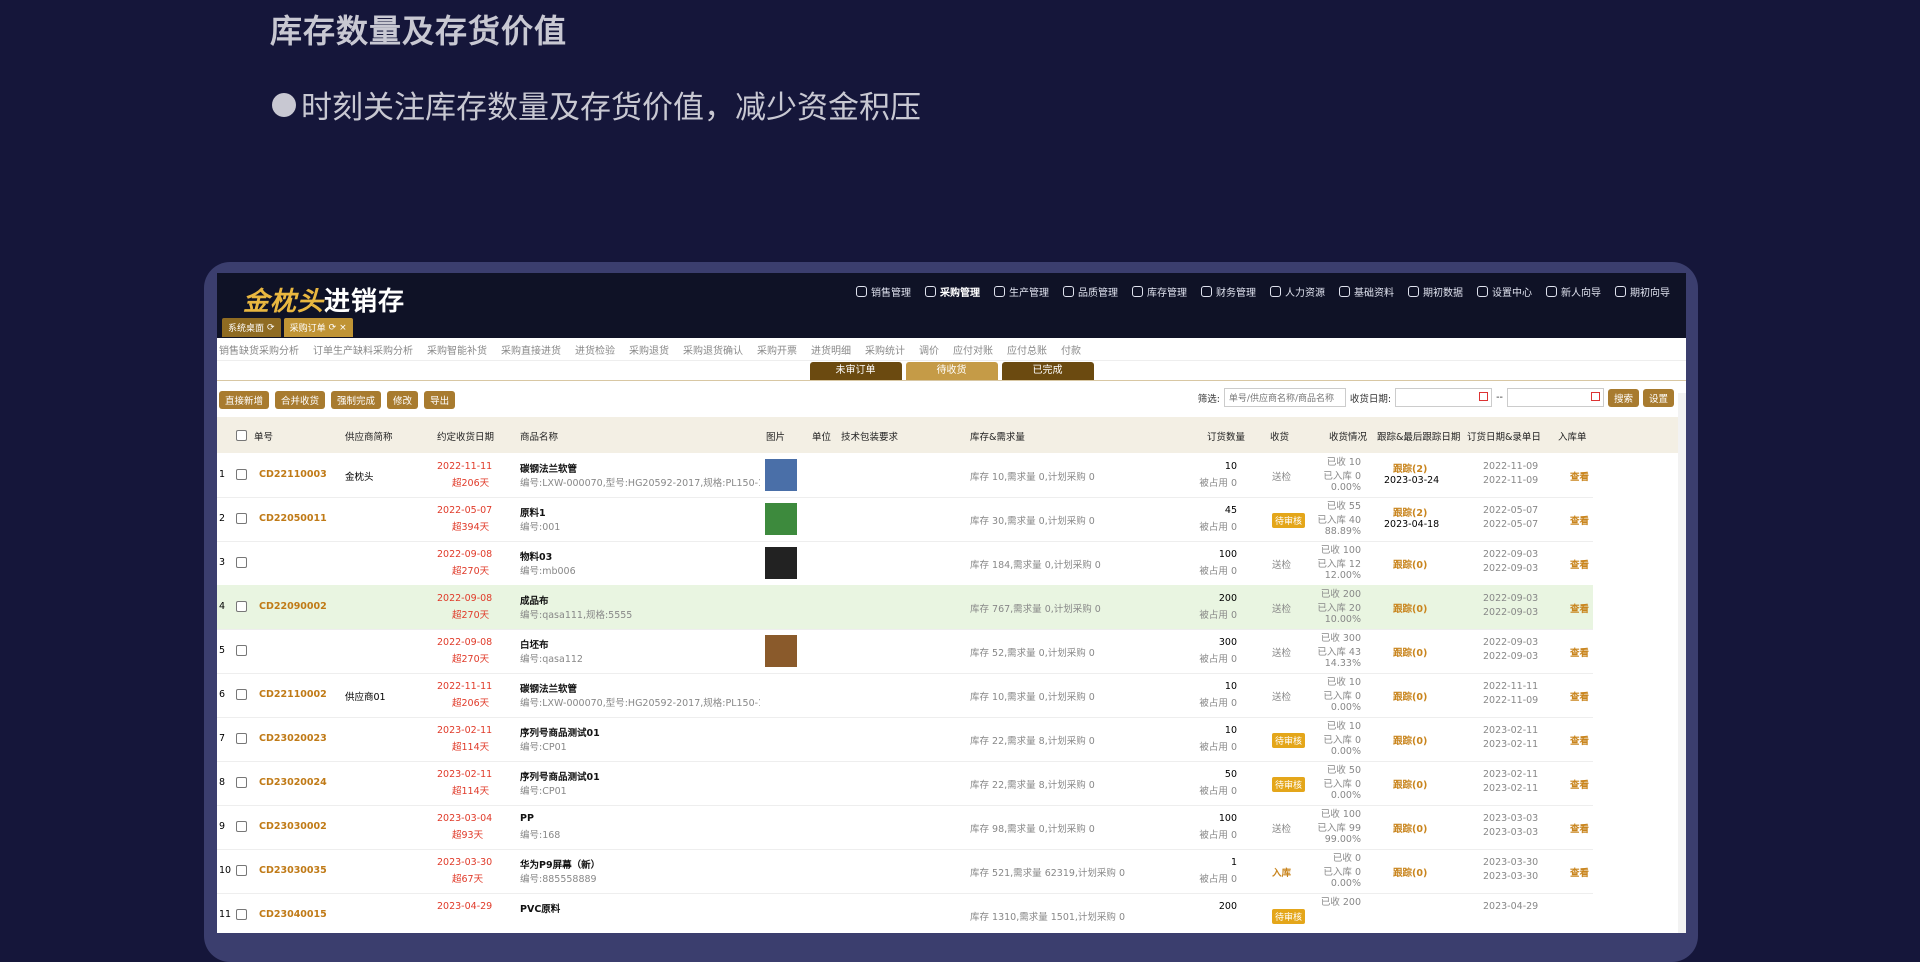 The height and width of the screenshot is (962, 1920). What do you see at coordinates (952, 291) in the screenshot?
I see `menu-item-1: 采购管理` at bounding box center [952, 291].